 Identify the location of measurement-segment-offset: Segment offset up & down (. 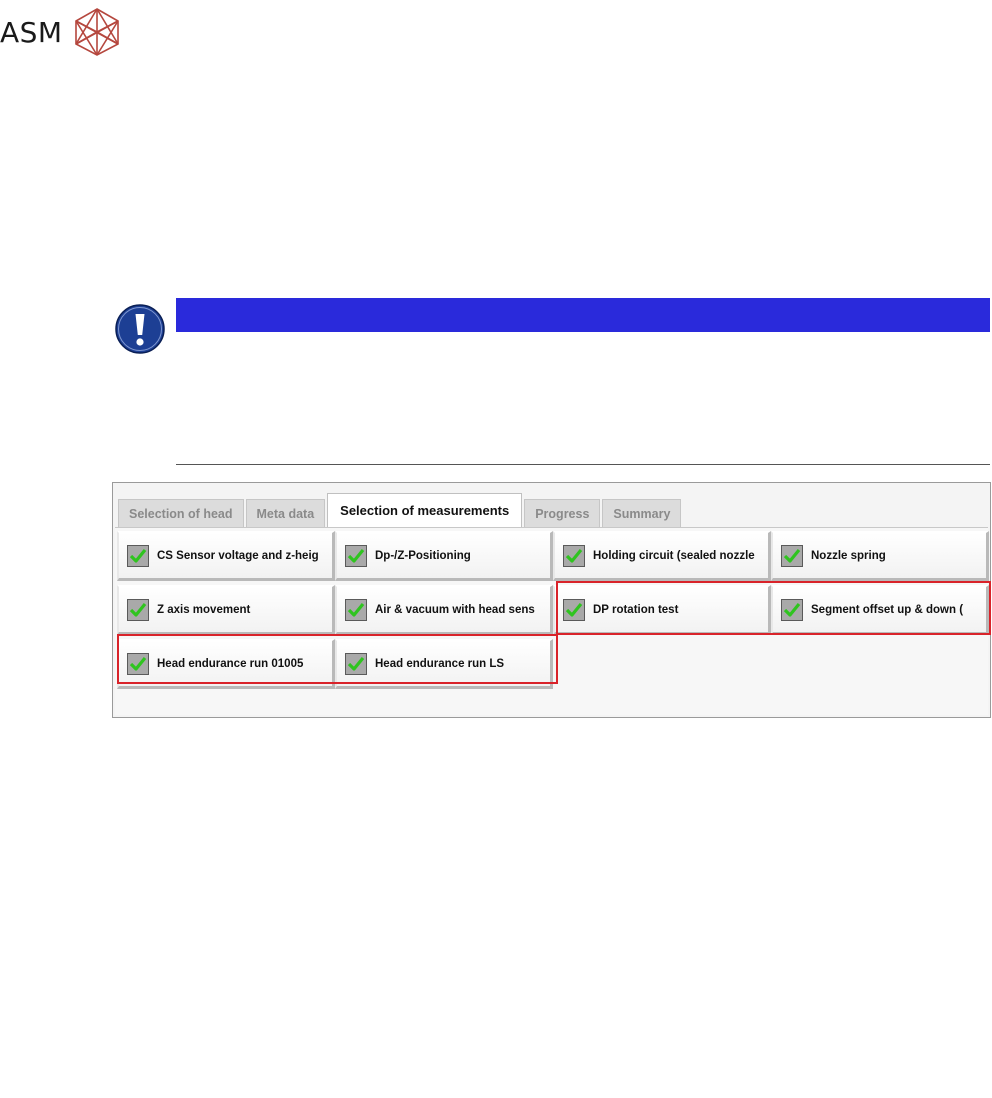
(880, 610).